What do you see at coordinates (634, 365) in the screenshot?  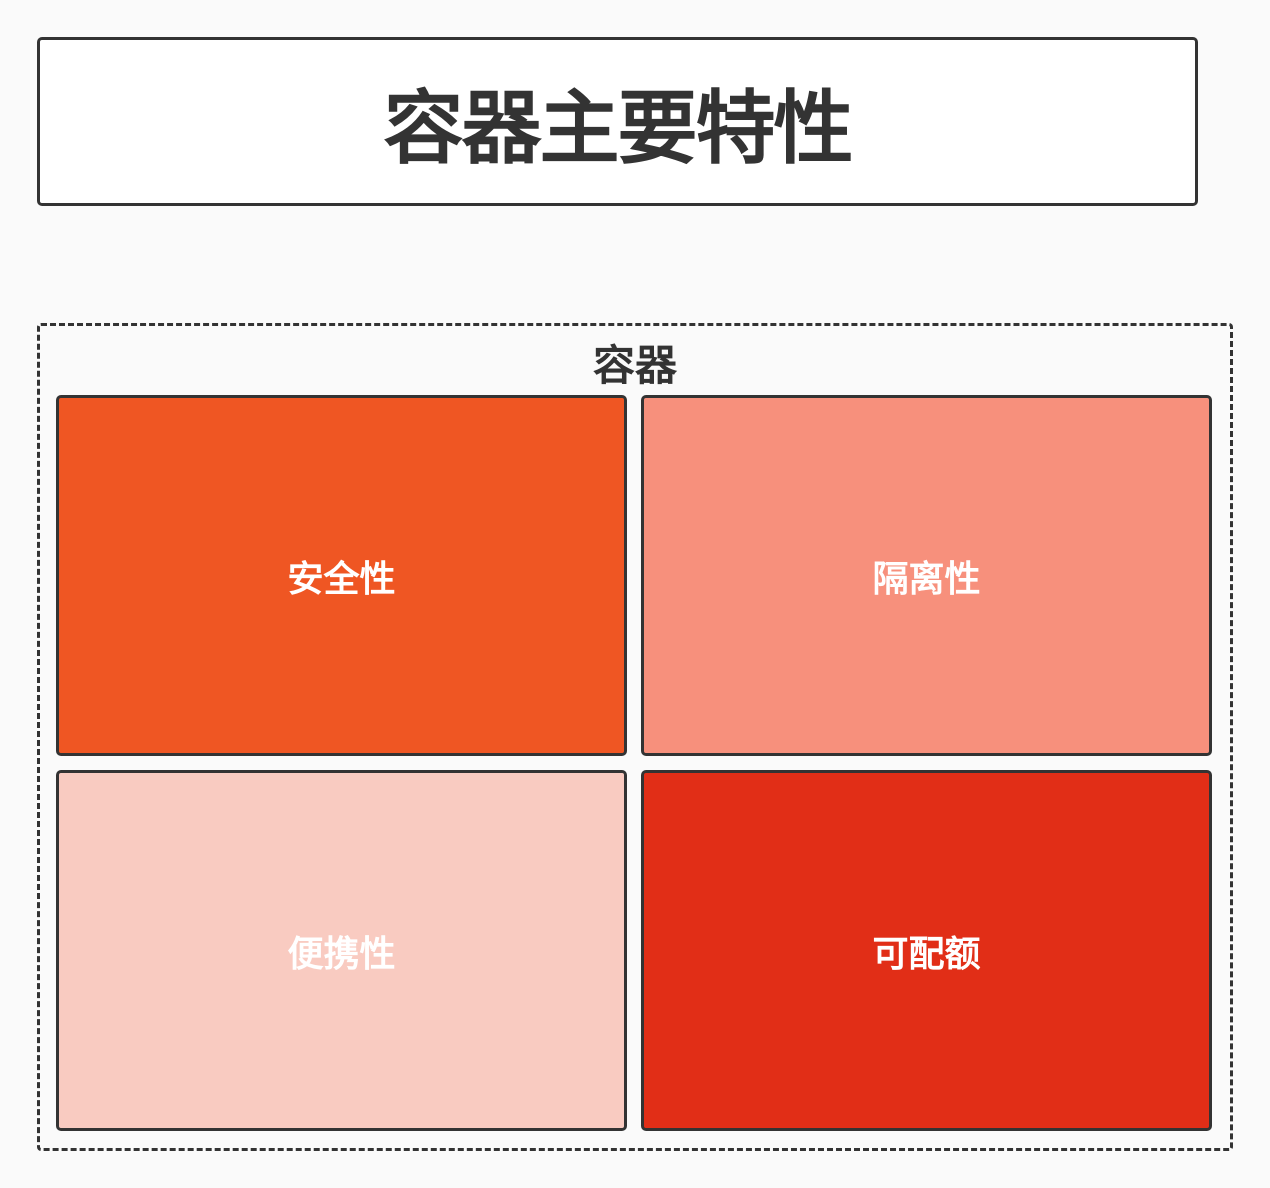 I see `container-label: 容器` at bounding box center [634, 365].